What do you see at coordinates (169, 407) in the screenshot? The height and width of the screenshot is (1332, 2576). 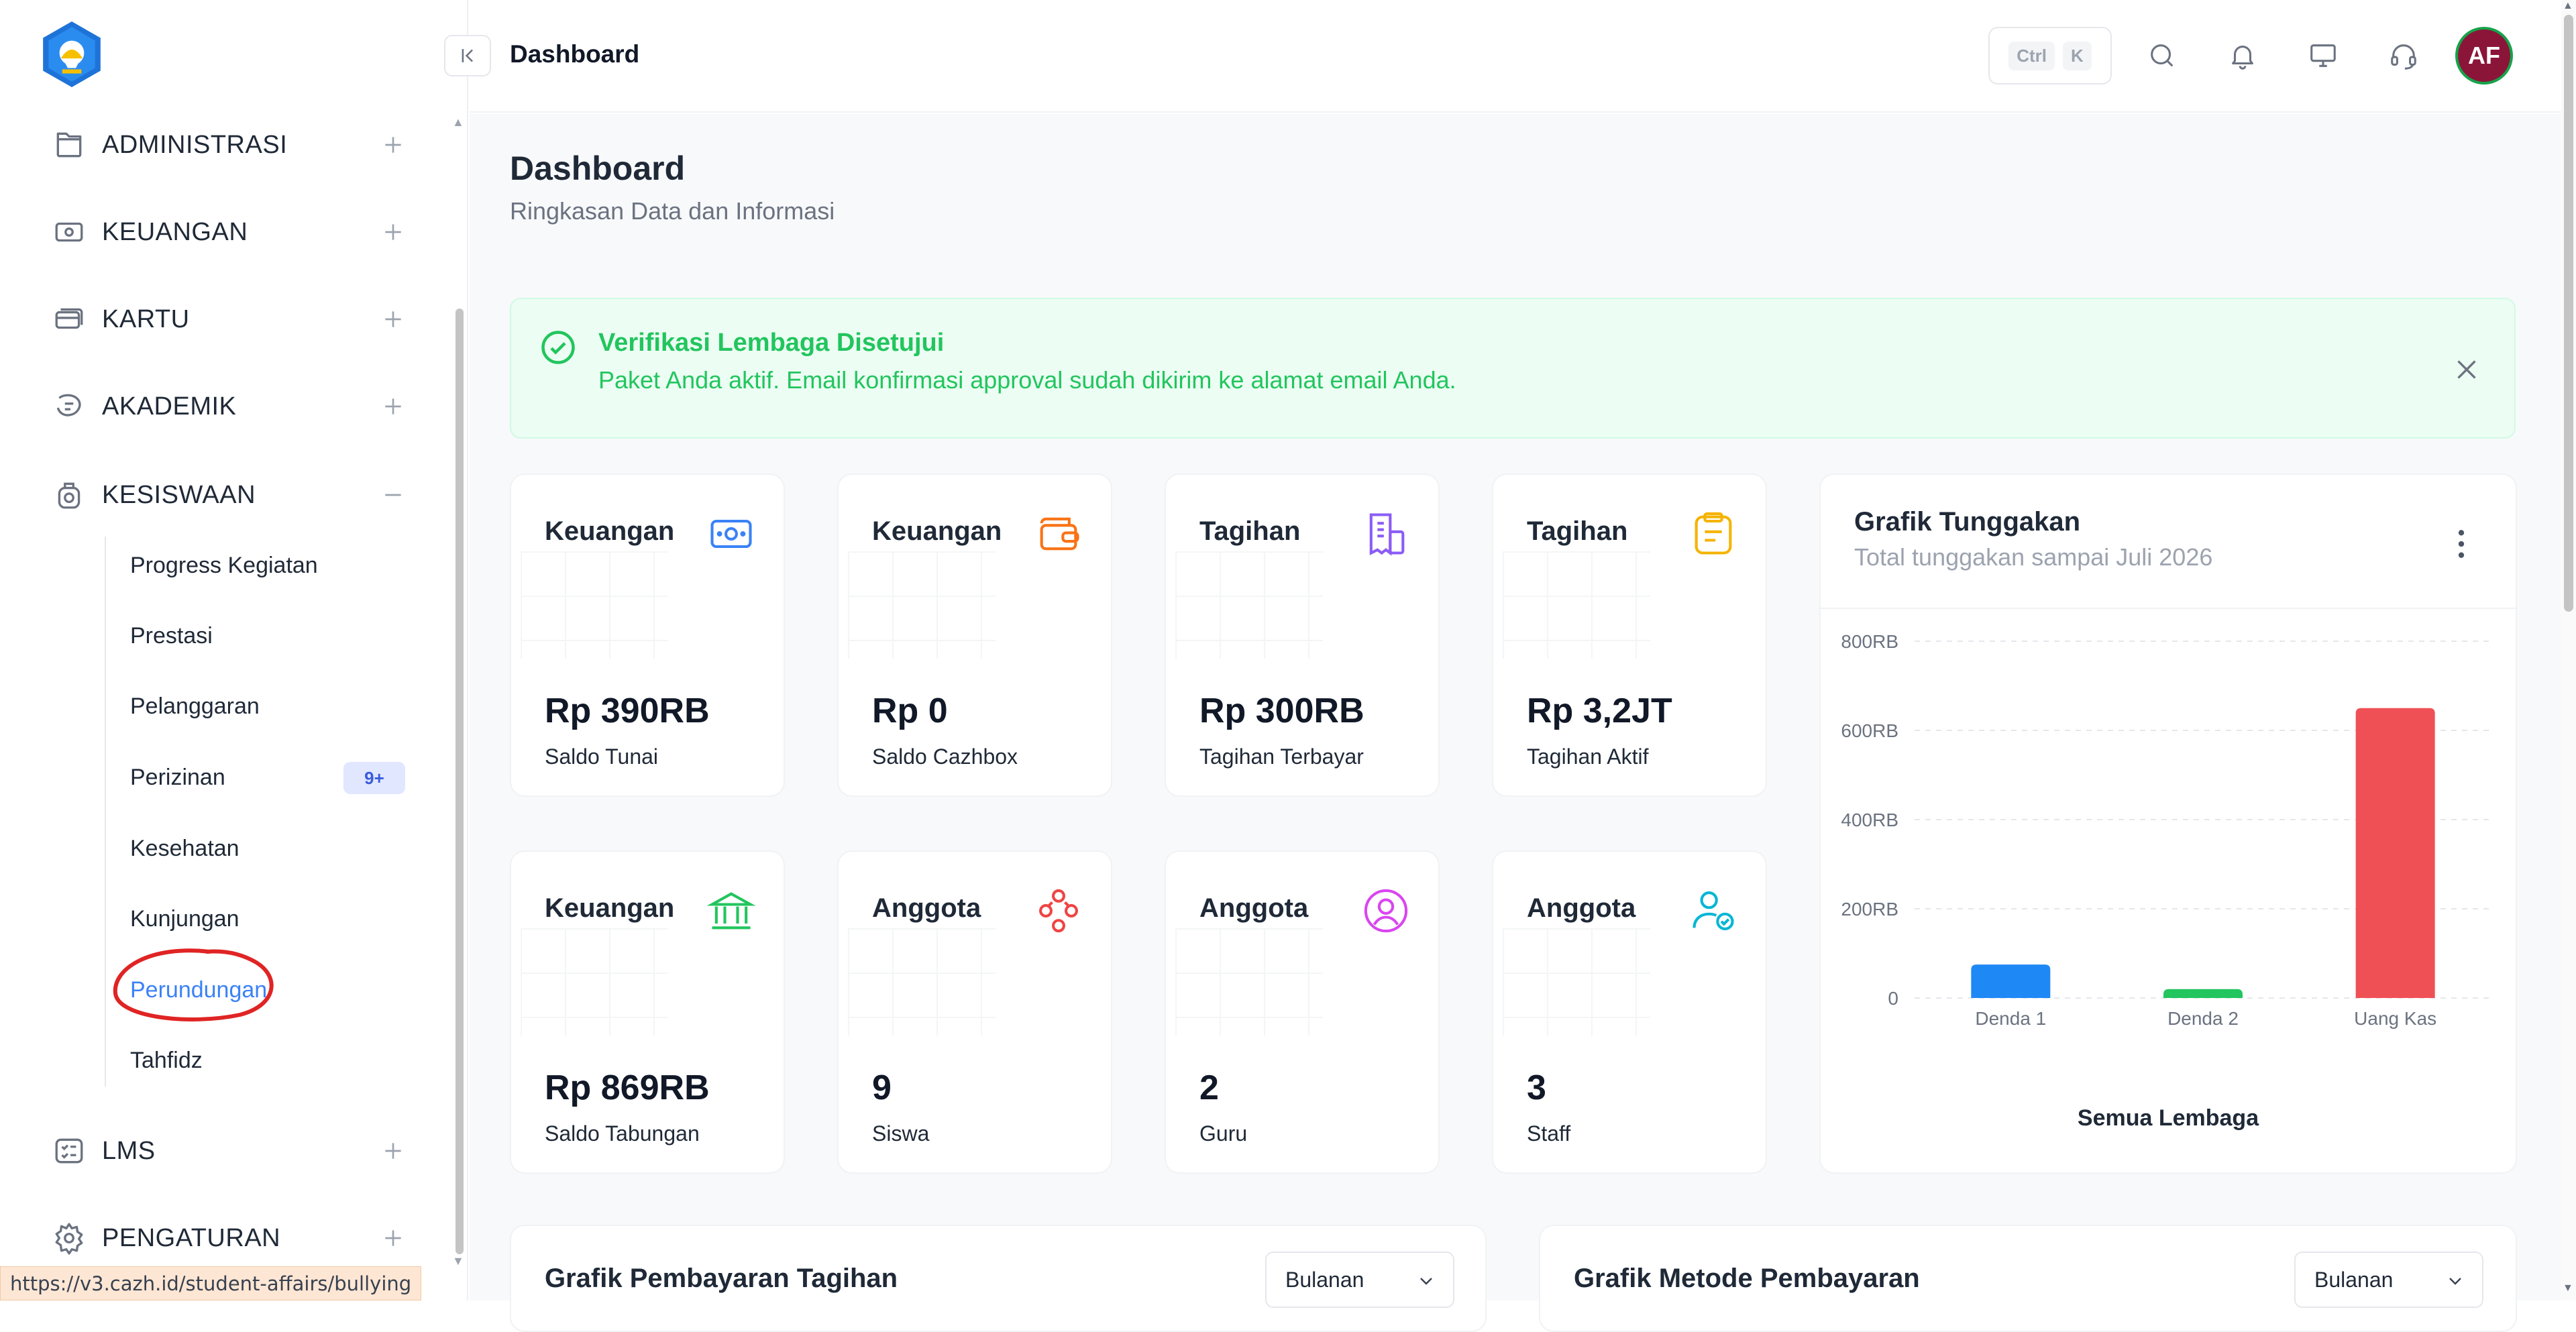 I see `sidebar-item-label: AKADEMIK` at bounding box center [169, 407].